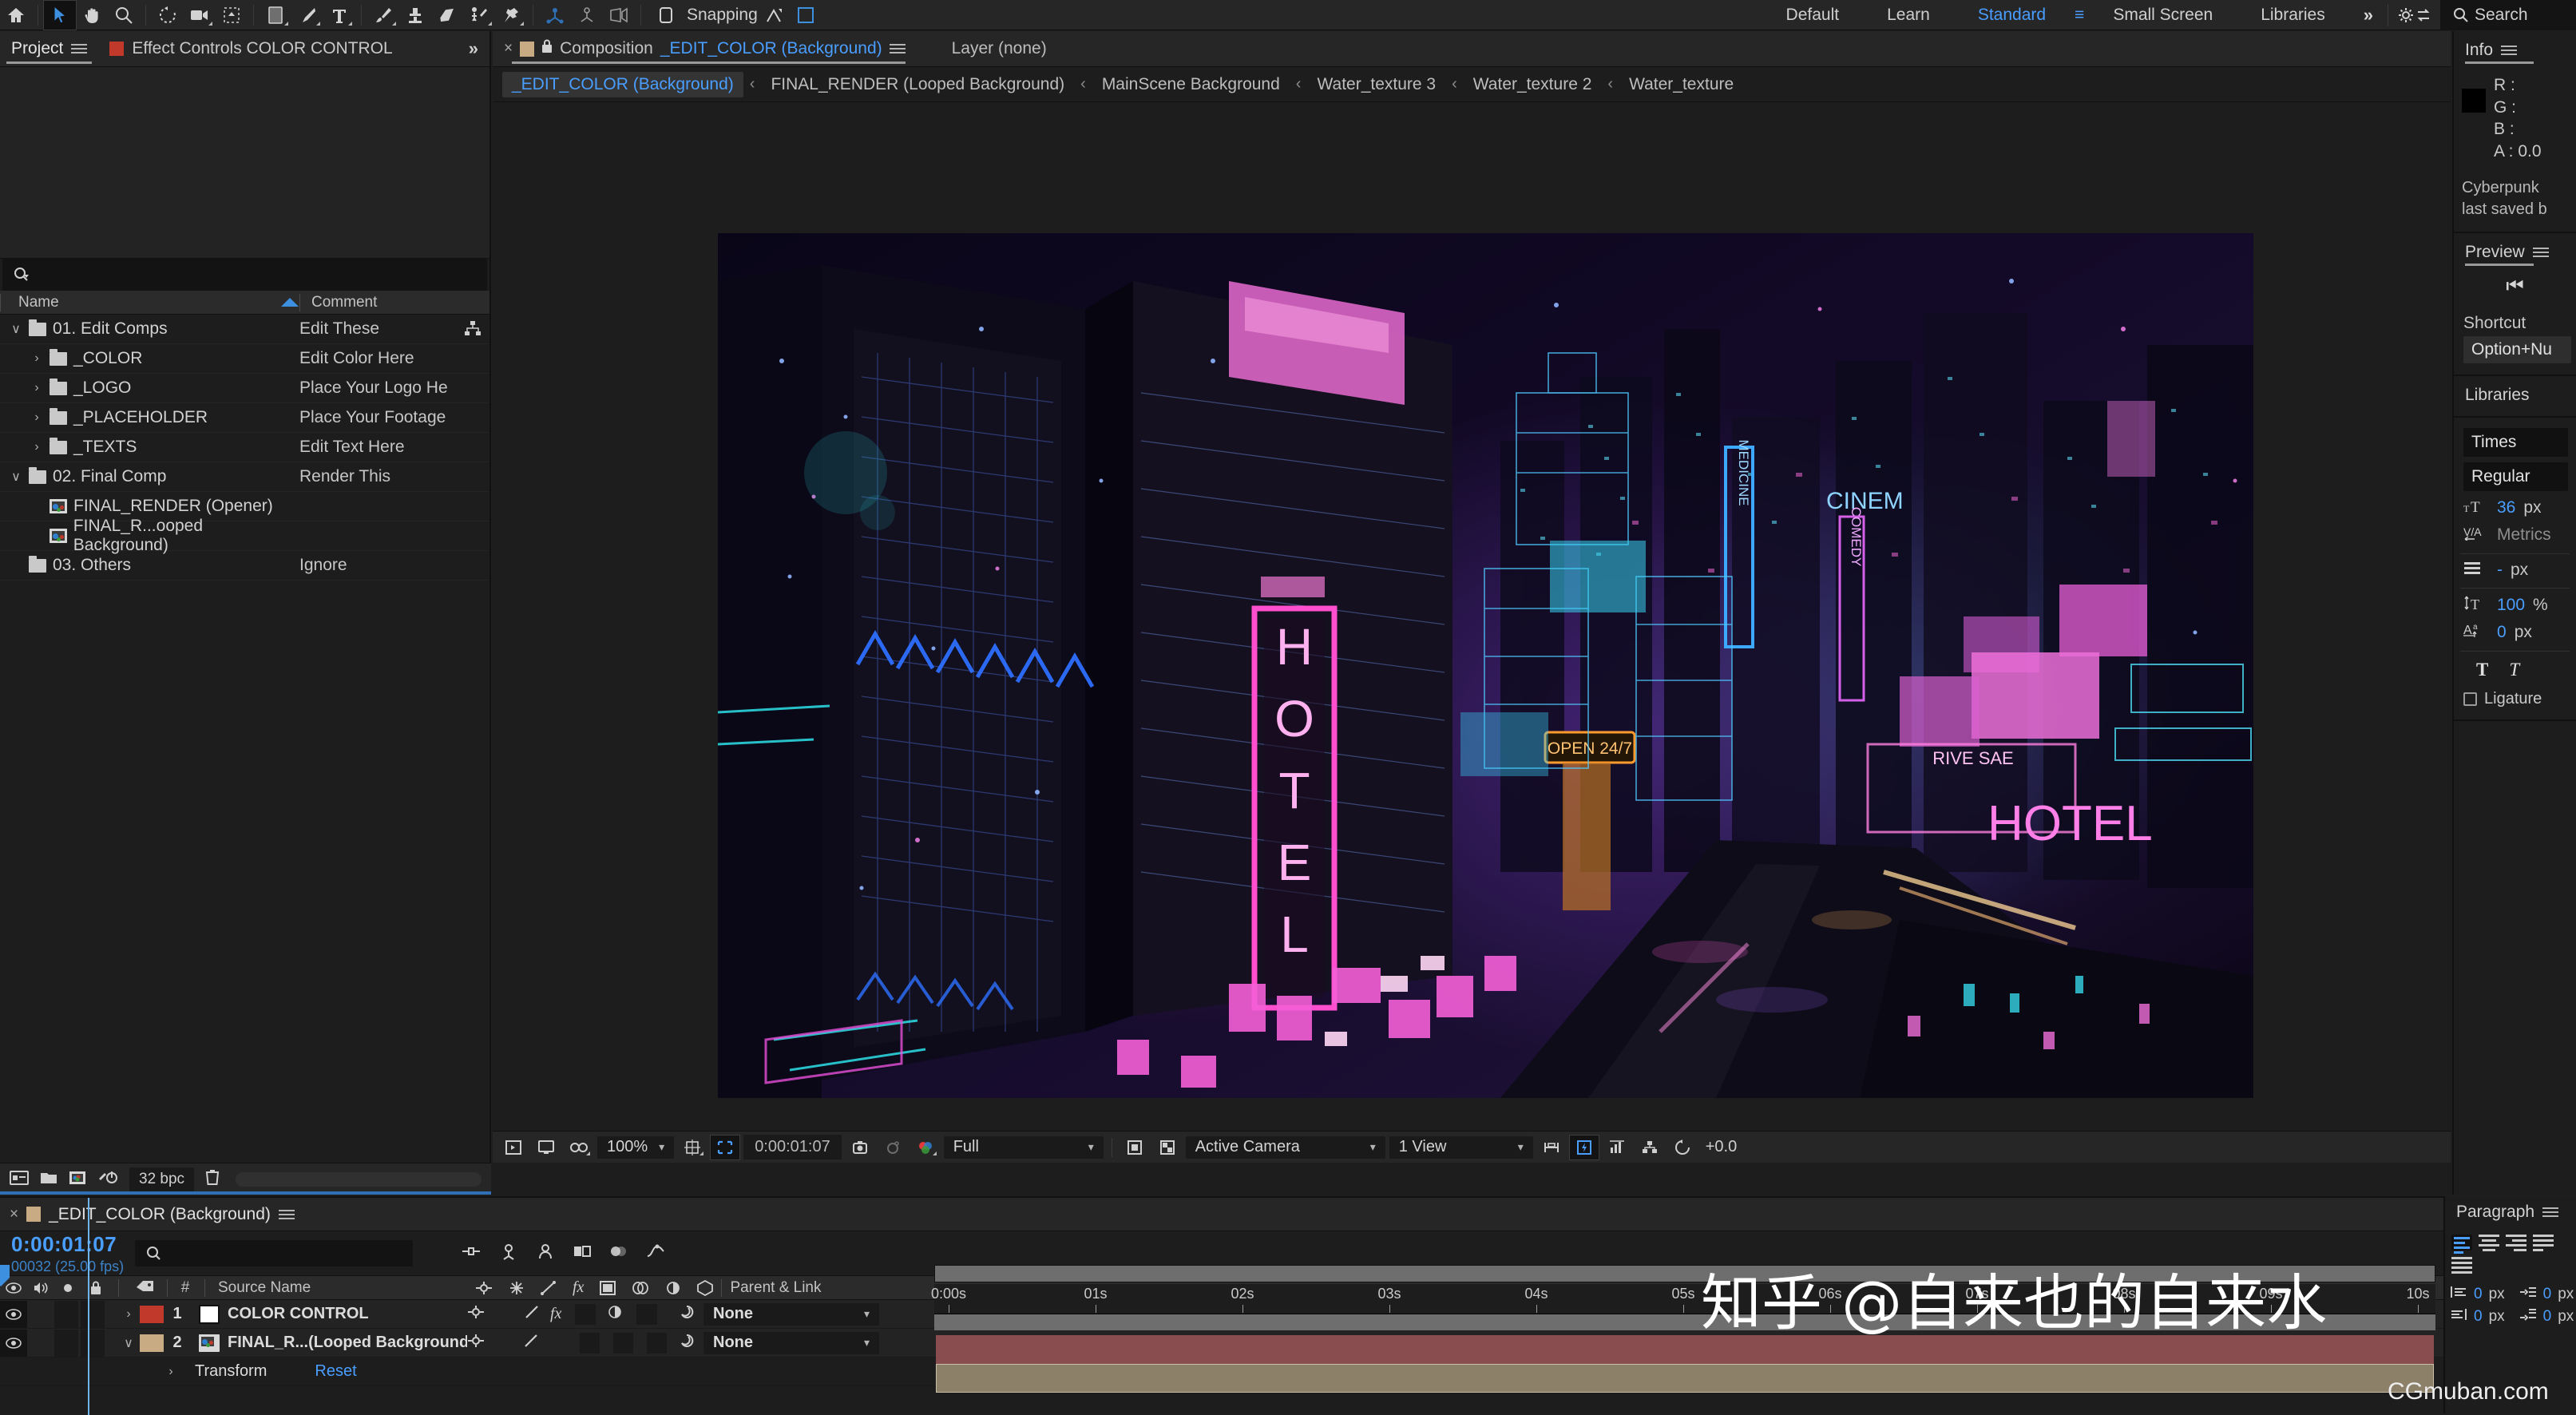  What do you see at coordinates (49, 1179) in the screenshot?
I see `new-folder-icon` at bounding box center [49, 1179].